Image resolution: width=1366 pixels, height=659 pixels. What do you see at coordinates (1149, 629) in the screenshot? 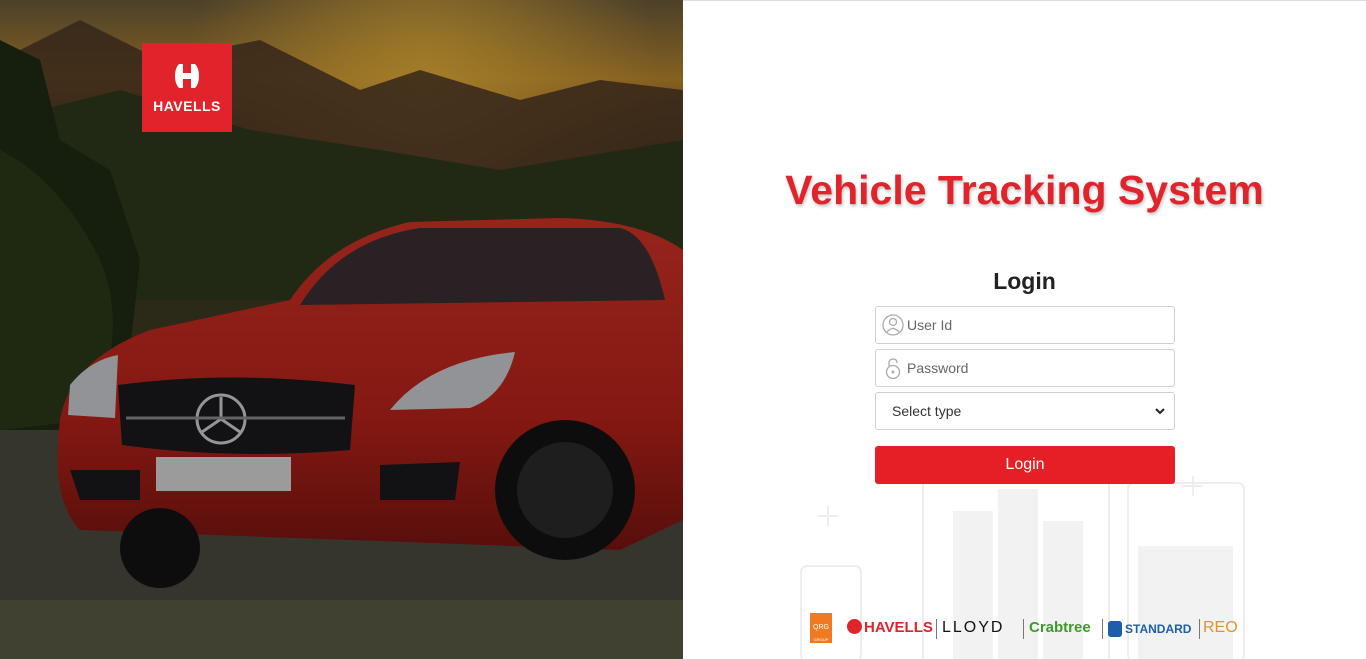
I see `standard-brand: STANDARD` at bounding box center [1149, 629].